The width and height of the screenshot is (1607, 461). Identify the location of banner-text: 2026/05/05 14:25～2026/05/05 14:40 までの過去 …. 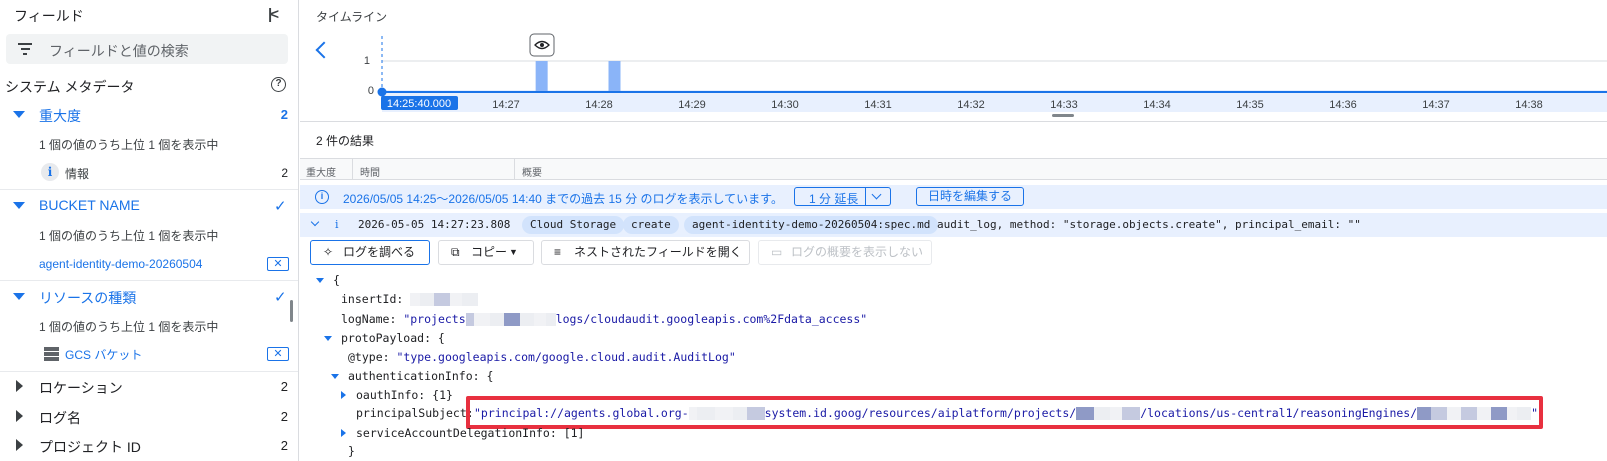
(563, 199).